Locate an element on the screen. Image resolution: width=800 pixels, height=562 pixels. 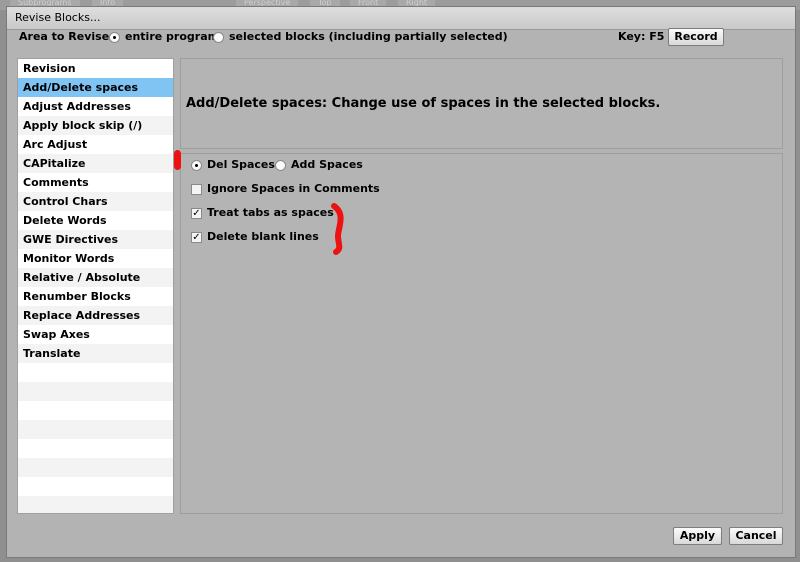
apply-button: Apply is located at coordinates (697, 536).